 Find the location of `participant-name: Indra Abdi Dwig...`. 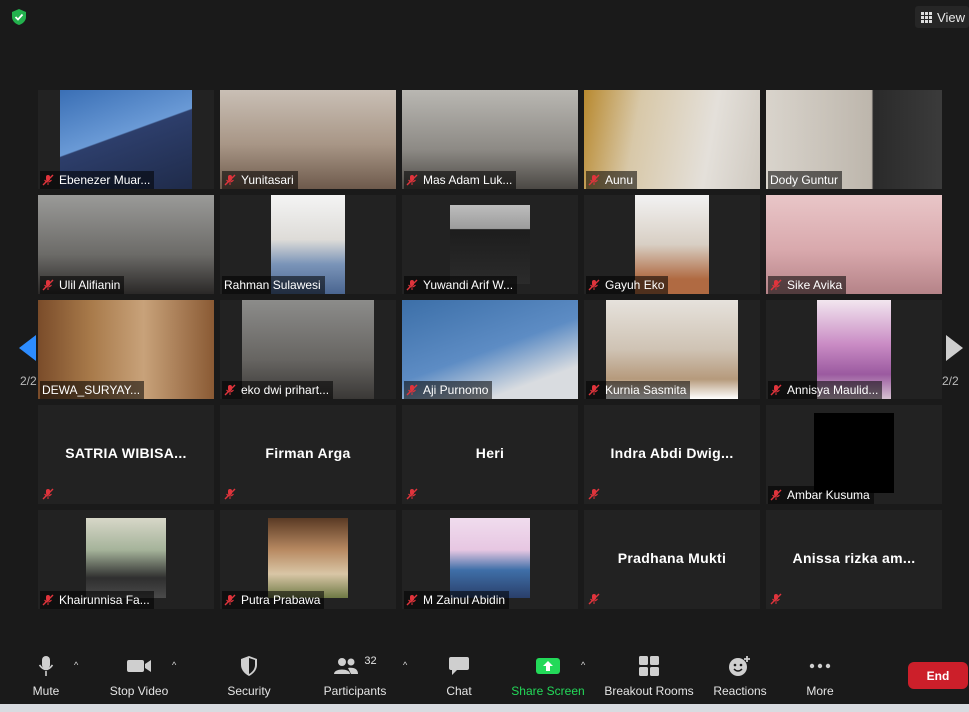

participant-name: Indra Abdi Dwig... is located at coordinates (672, 453).